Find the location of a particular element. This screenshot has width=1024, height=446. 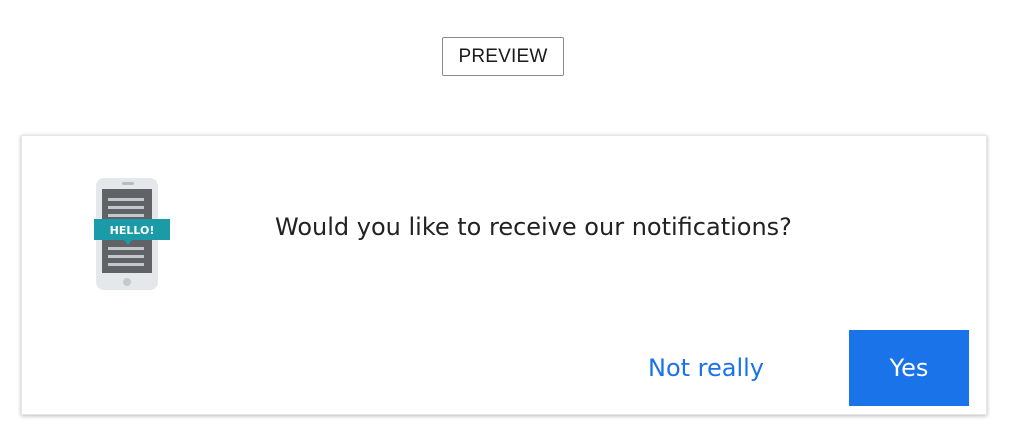

phone-notification-icon: HELLO! is located at coordinates (132, 234).